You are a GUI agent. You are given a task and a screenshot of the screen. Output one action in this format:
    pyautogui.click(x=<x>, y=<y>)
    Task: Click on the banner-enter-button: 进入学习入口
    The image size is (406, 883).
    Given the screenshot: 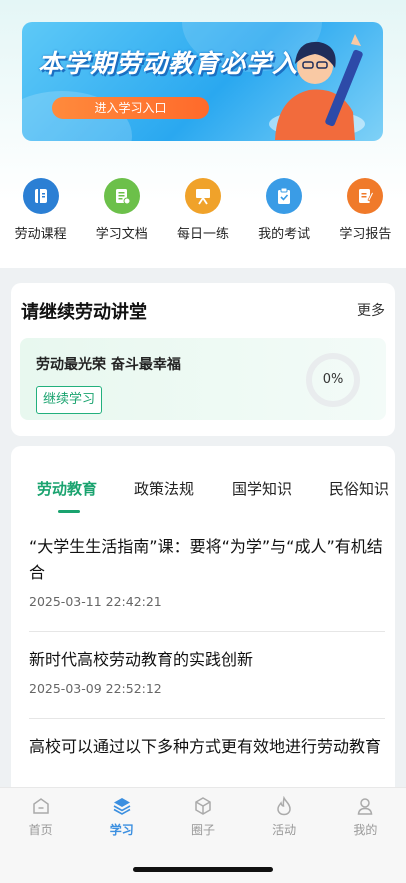 What is the action you would take?
    pyautogui.click(x=130, y=108)
    